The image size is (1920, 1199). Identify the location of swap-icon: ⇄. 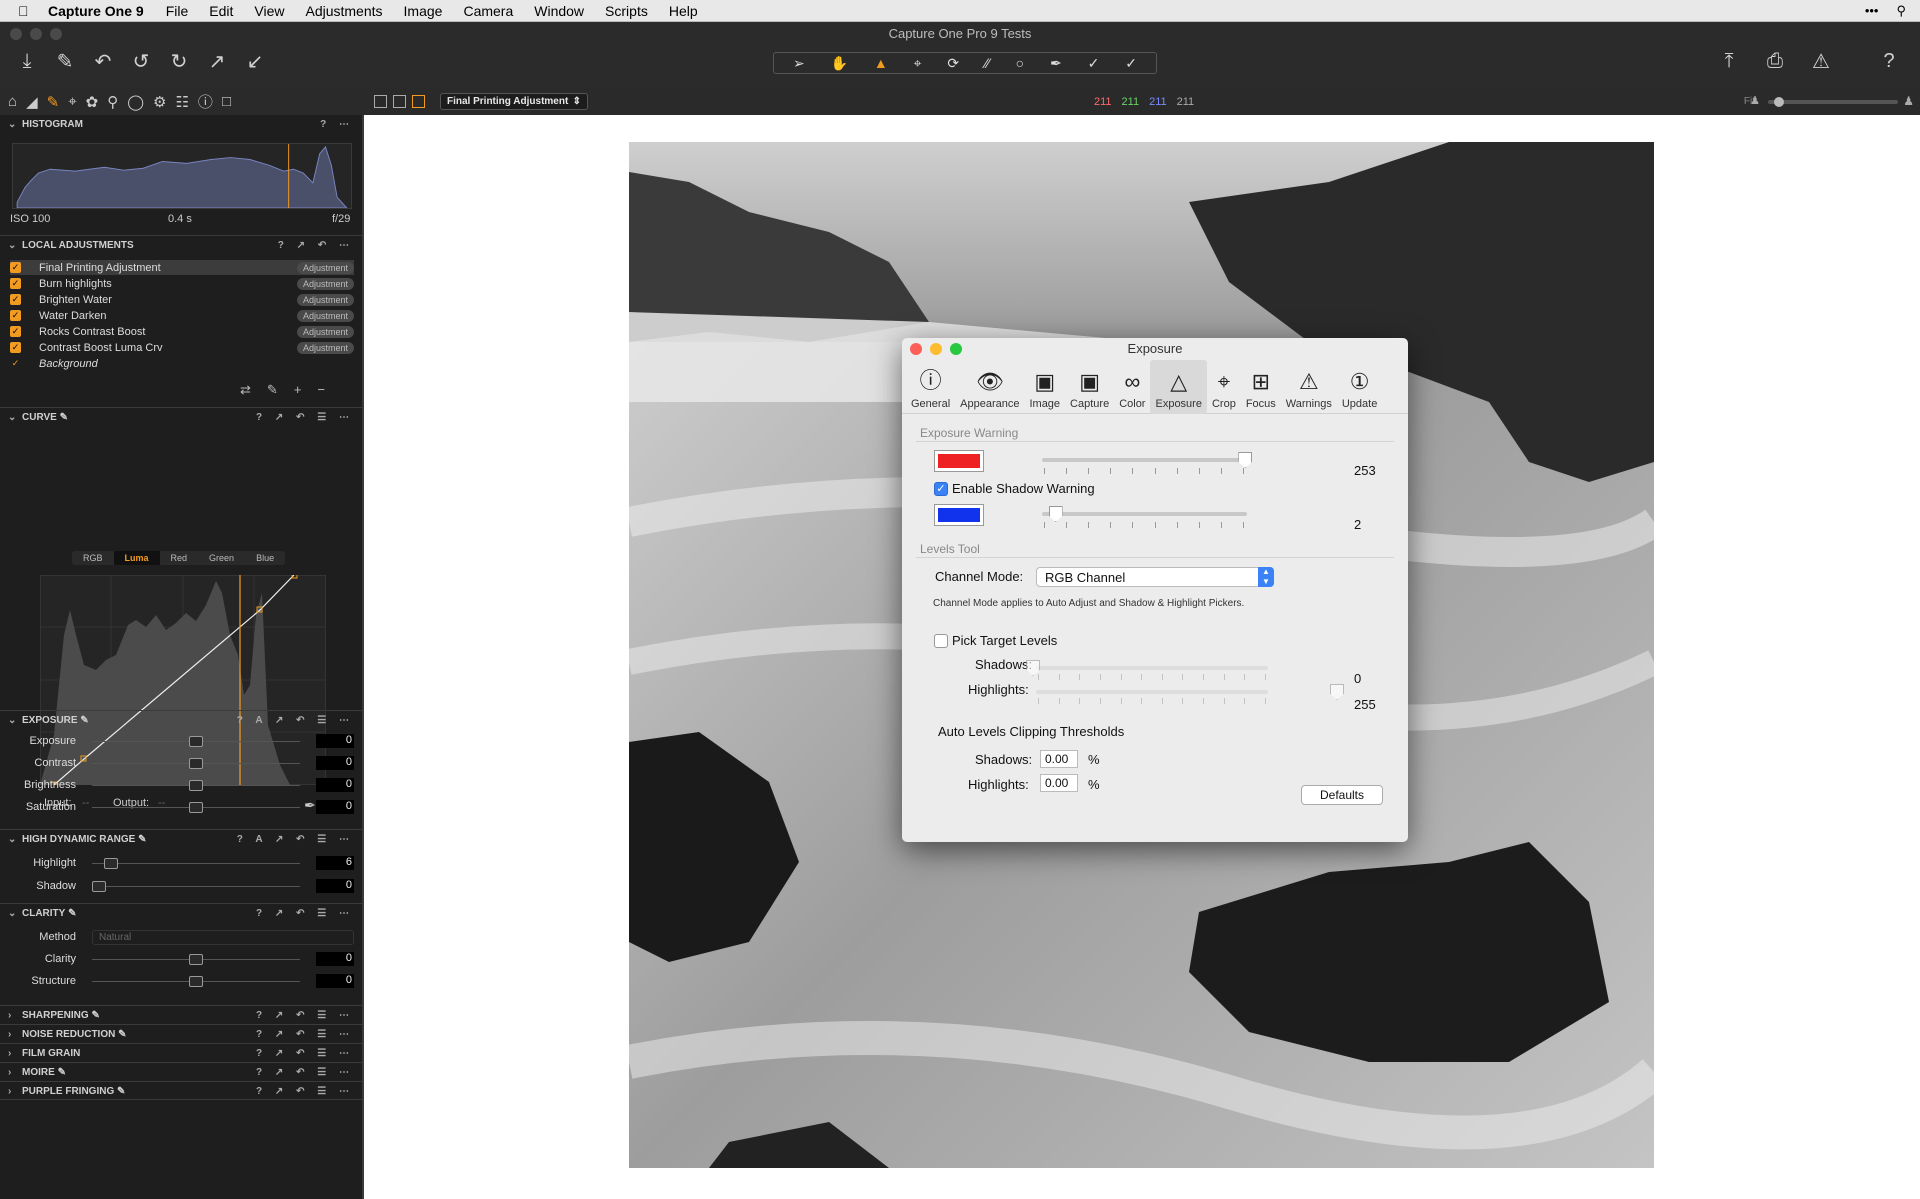
(245, 390).